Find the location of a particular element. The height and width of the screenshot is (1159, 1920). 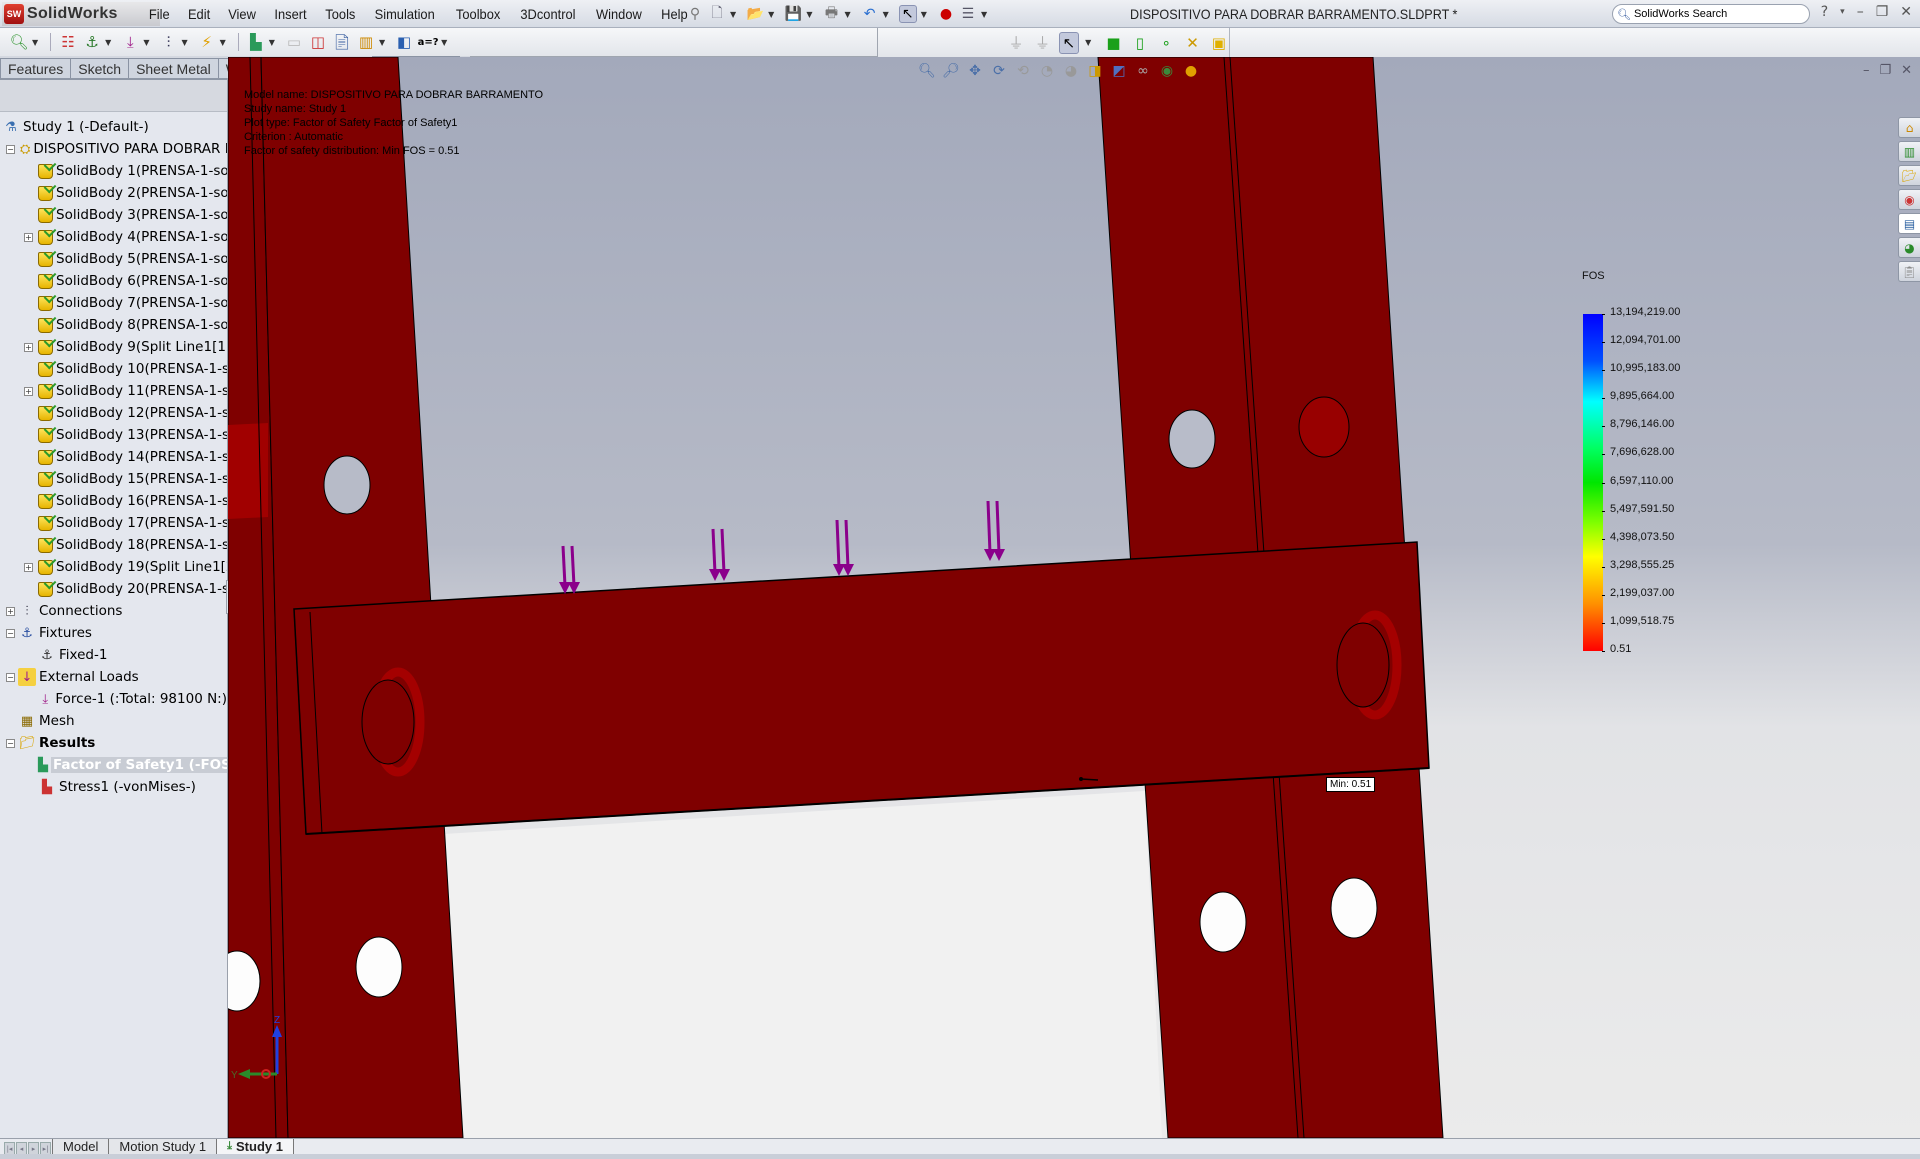

minimize-icon: – is located at coordinates (1860, 12).